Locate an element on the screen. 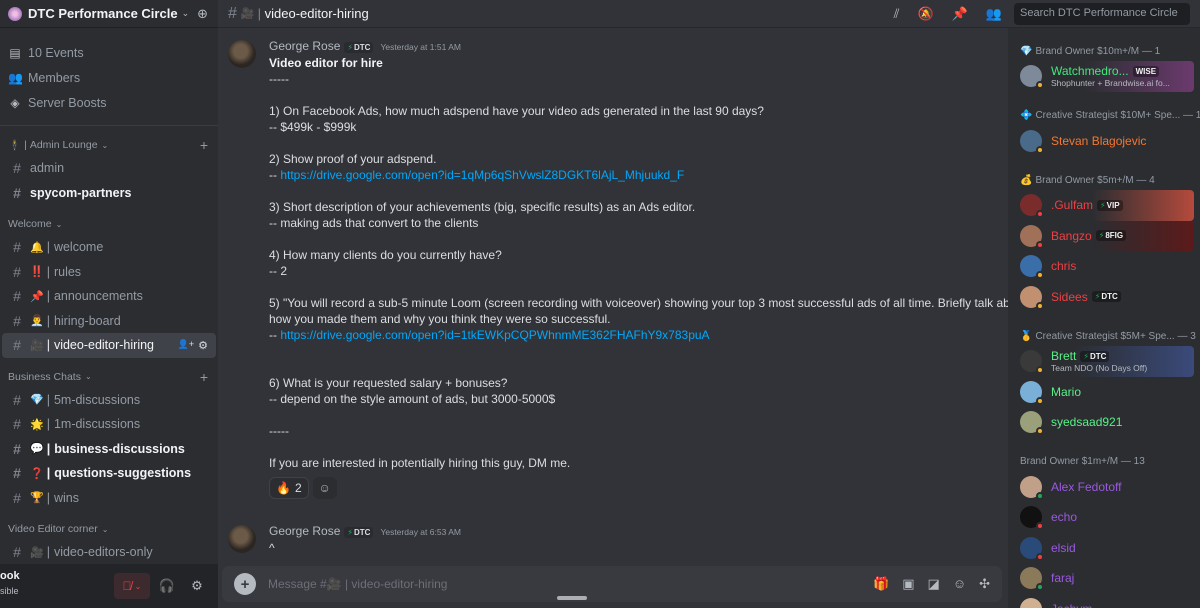 The height and width of the screenshot is (608, 1200). add-reaction-button: ☺ is located at coordinates (324, 488).